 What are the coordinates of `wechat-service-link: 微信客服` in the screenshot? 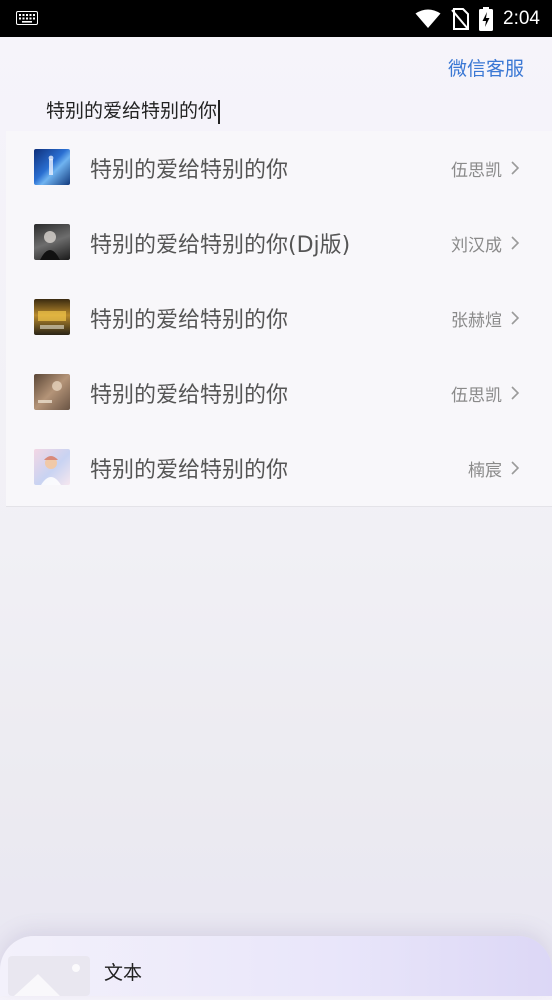 It's located at (486, 67).